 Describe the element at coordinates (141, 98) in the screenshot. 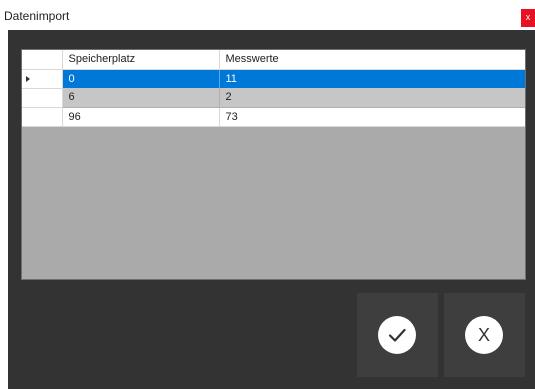

I see `cell-speicherplatz: 6` at that location.